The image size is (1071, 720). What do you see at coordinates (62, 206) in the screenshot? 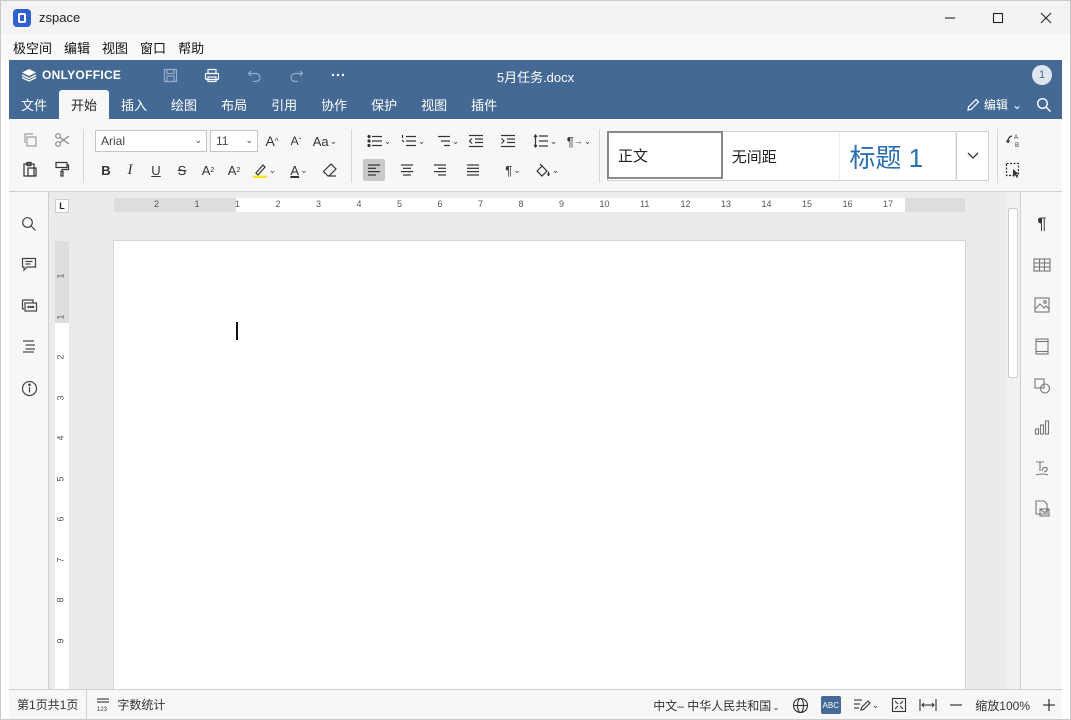
I see `tab-stop-selector: L` at bounding box center [62, 206].